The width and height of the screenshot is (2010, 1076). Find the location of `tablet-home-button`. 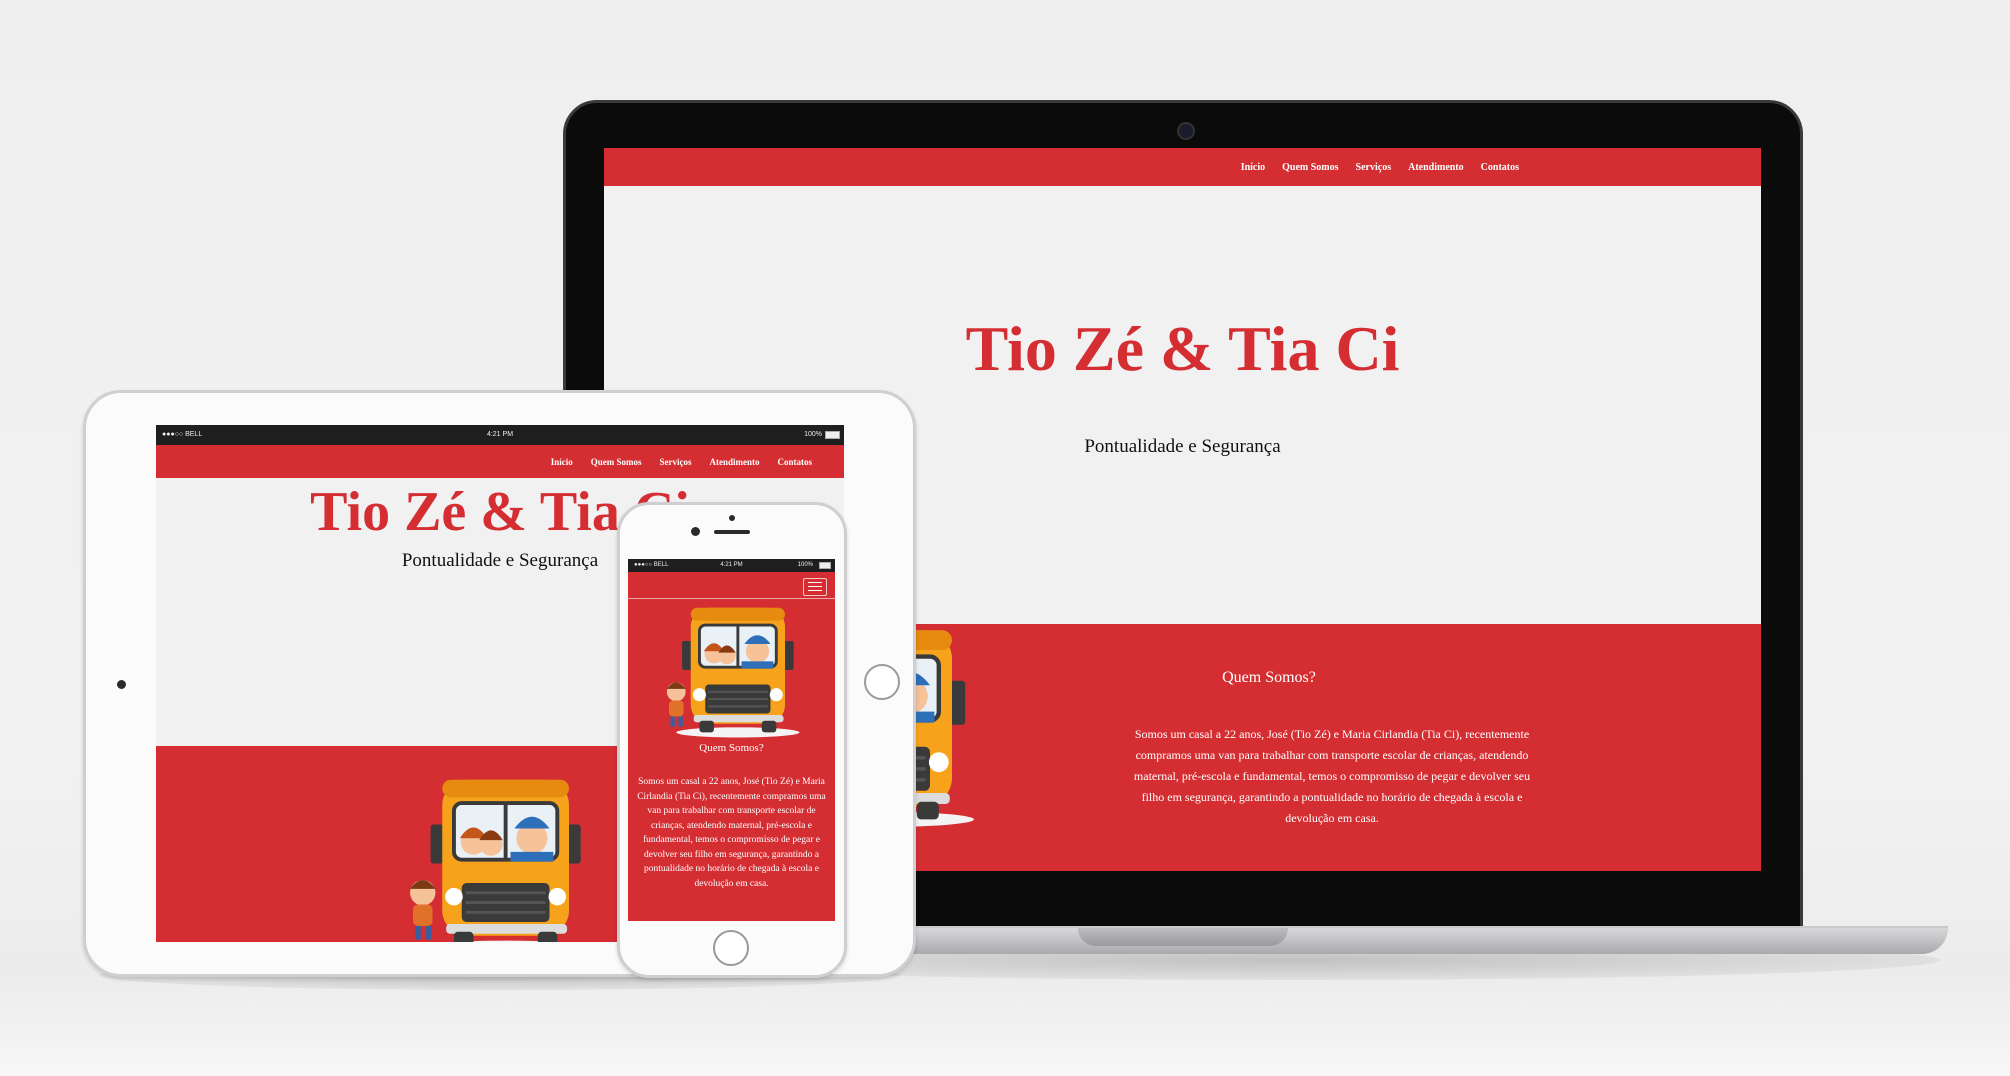

tablet-home-button is located at coordinates (882, 682).